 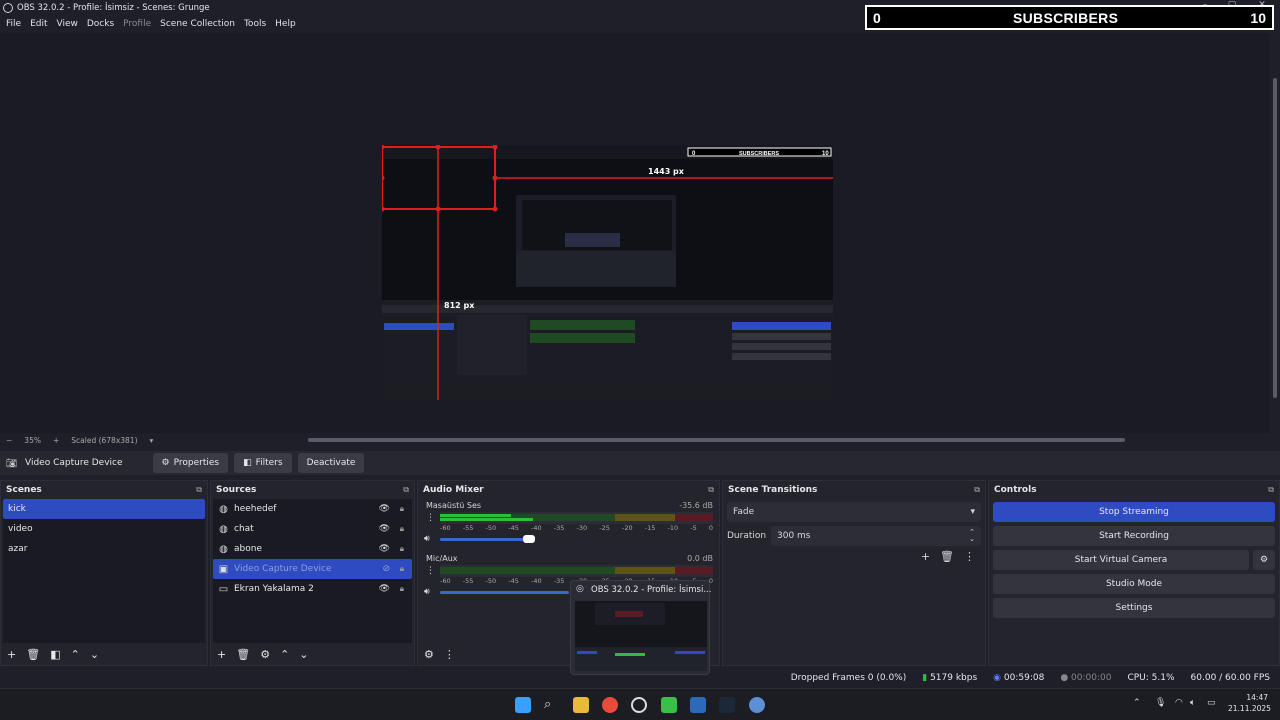 What do you see at coordinates (552, 705) in the screenshot?
I see `search-icon: ⌕` at bounding box center [552, 705].